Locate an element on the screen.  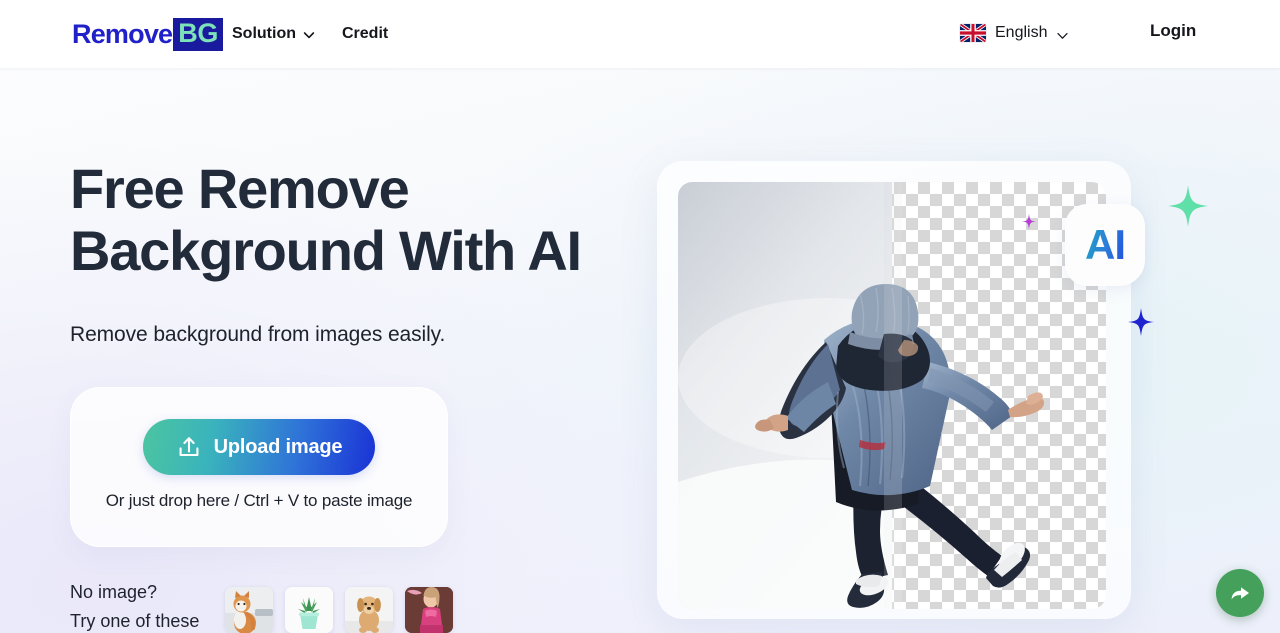
sample-thumbnails is located at coordinates (339, 610).